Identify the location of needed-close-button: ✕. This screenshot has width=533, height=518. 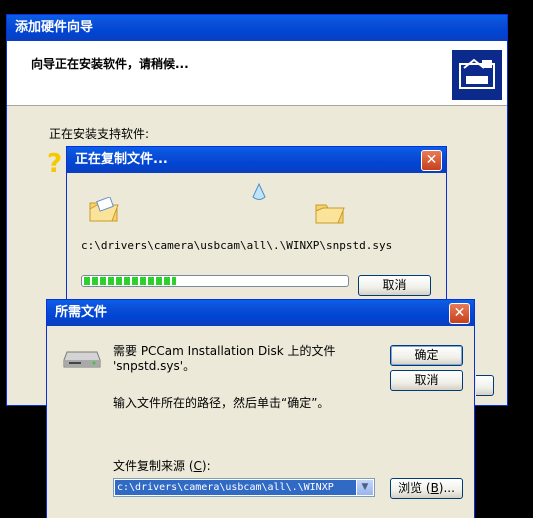
(459, 313).